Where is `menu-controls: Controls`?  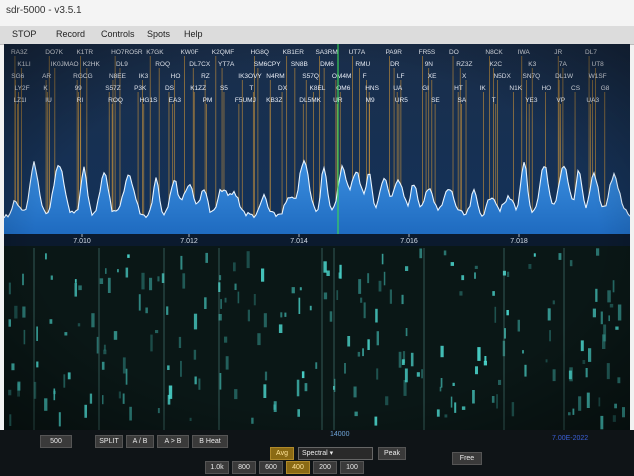
menu-controls: Controls is located at coordinates (118, 34).